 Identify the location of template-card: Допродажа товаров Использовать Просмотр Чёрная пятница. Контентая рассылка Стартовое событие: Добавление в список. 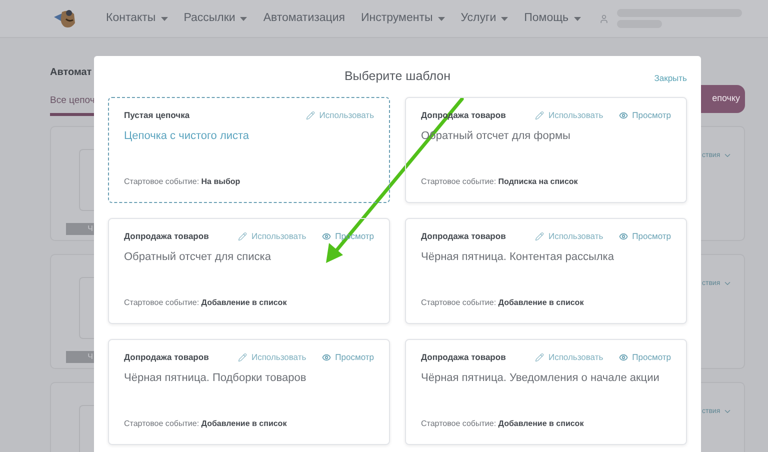
(546, 271).